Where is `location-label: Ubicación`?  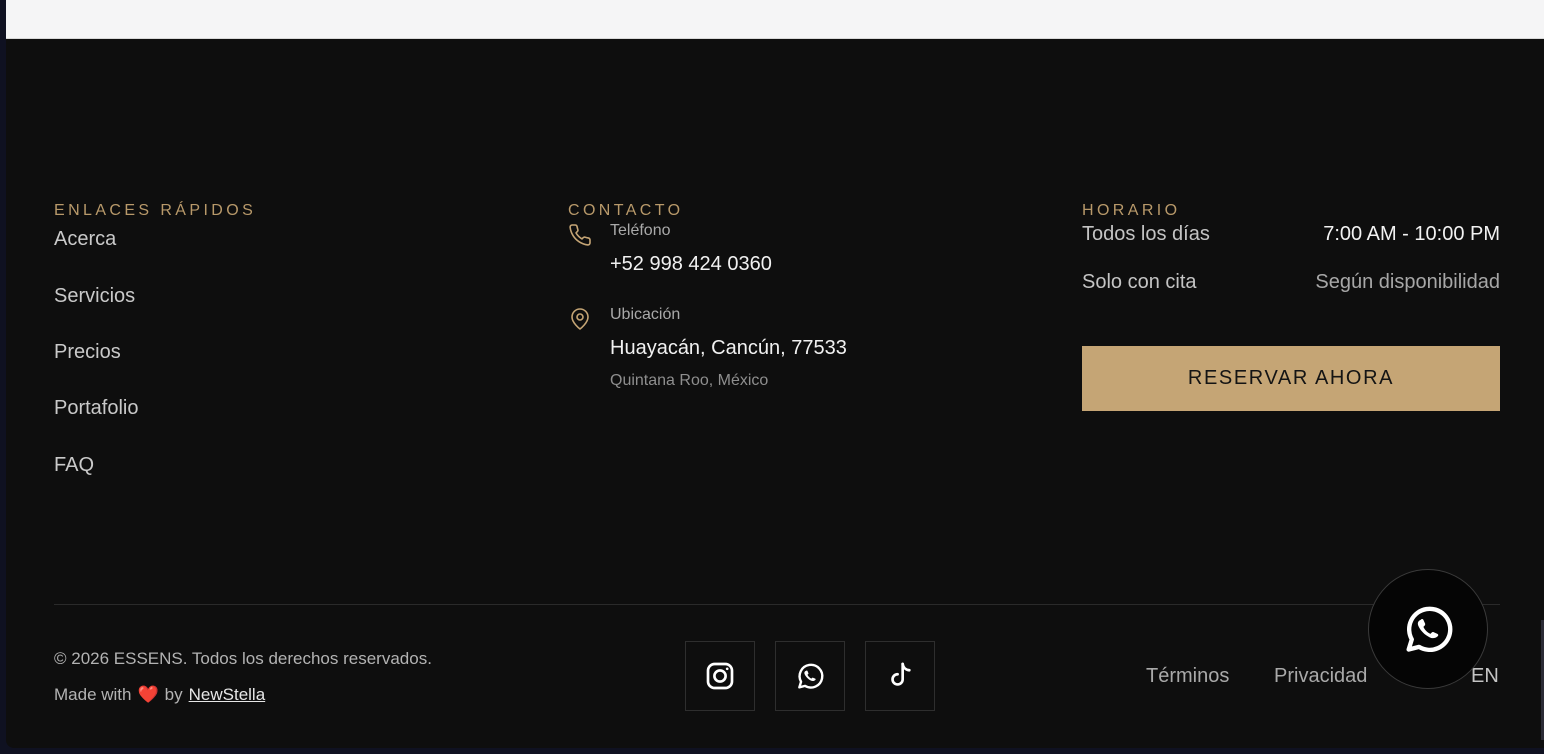
location-label: Ubicación is located at coordinates (645, 314).